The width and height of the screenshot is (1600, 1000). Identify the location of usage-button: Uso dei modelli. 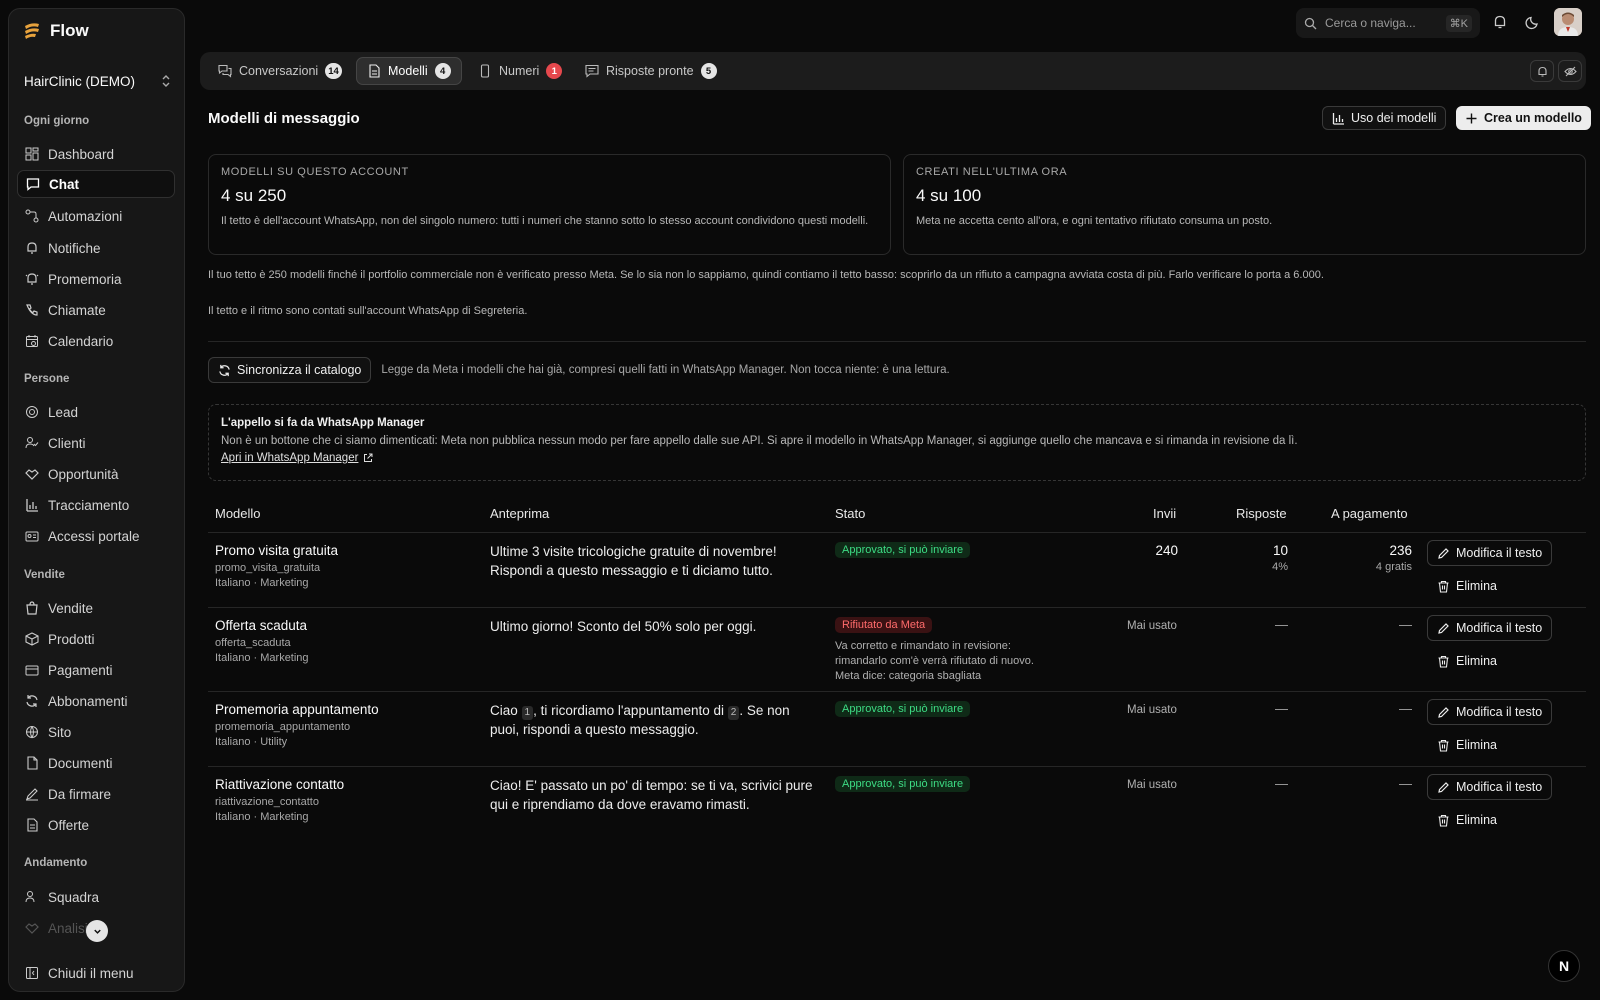
(1384, 118).